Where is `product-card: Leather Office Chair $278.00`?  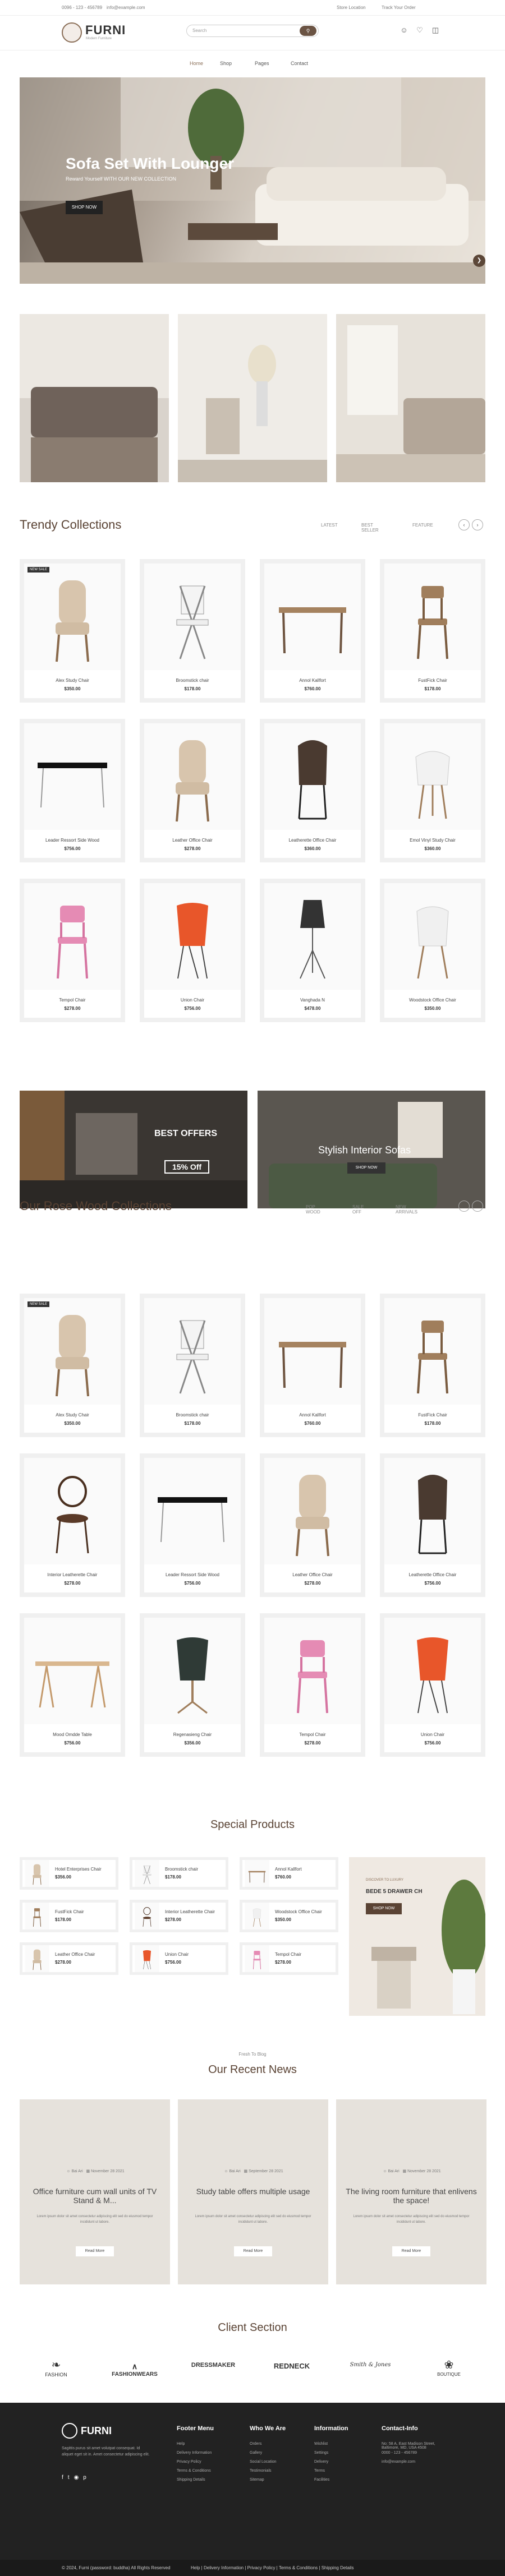 product-card: Leather Office Chair $278.00 is located at coordinates (312, 1525).